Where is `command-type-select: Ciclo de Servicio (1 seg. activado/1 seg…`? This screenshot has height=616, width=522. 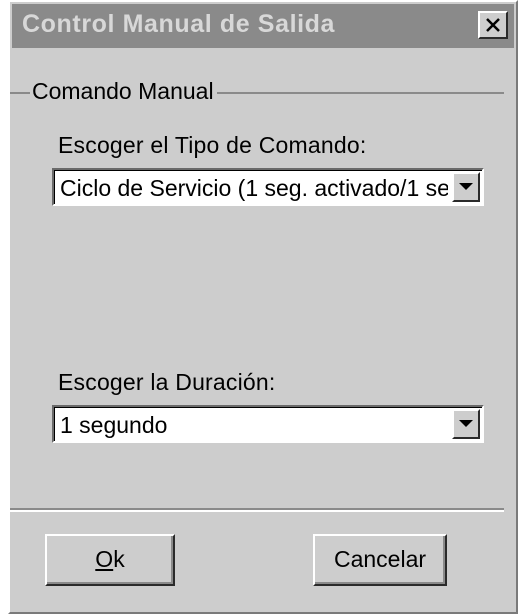
command-type-select: Ciclo de Servicio (1 seg. activado/1 seg… is located at coordinates (268, 187).